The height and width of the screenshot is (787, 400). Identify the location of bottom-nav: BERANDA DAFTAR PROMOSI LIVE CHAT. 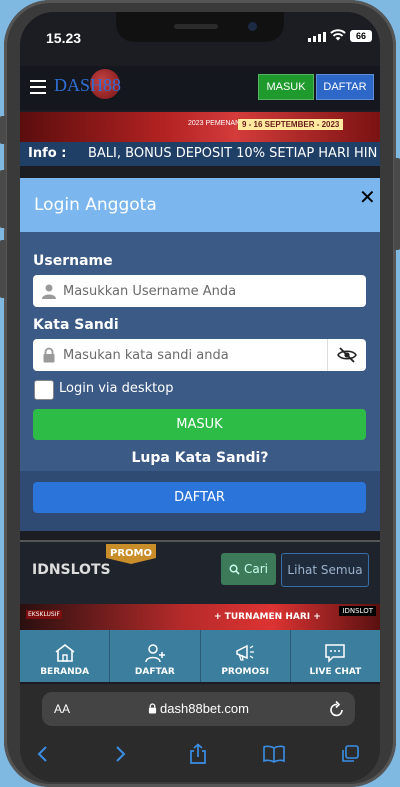
(200, 656).